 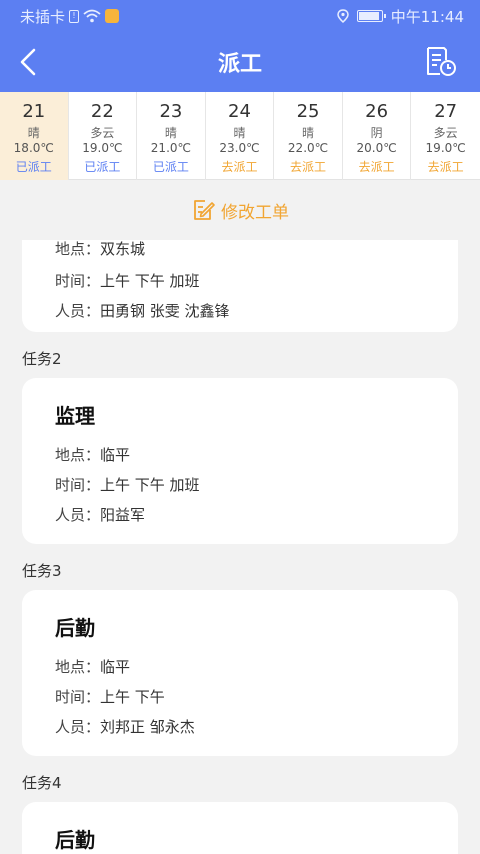 What do you see at coordinates (255, 212) in the screenshot?
I see `modify-work-order-label: 修改工单` at bounding box center [255, 212].